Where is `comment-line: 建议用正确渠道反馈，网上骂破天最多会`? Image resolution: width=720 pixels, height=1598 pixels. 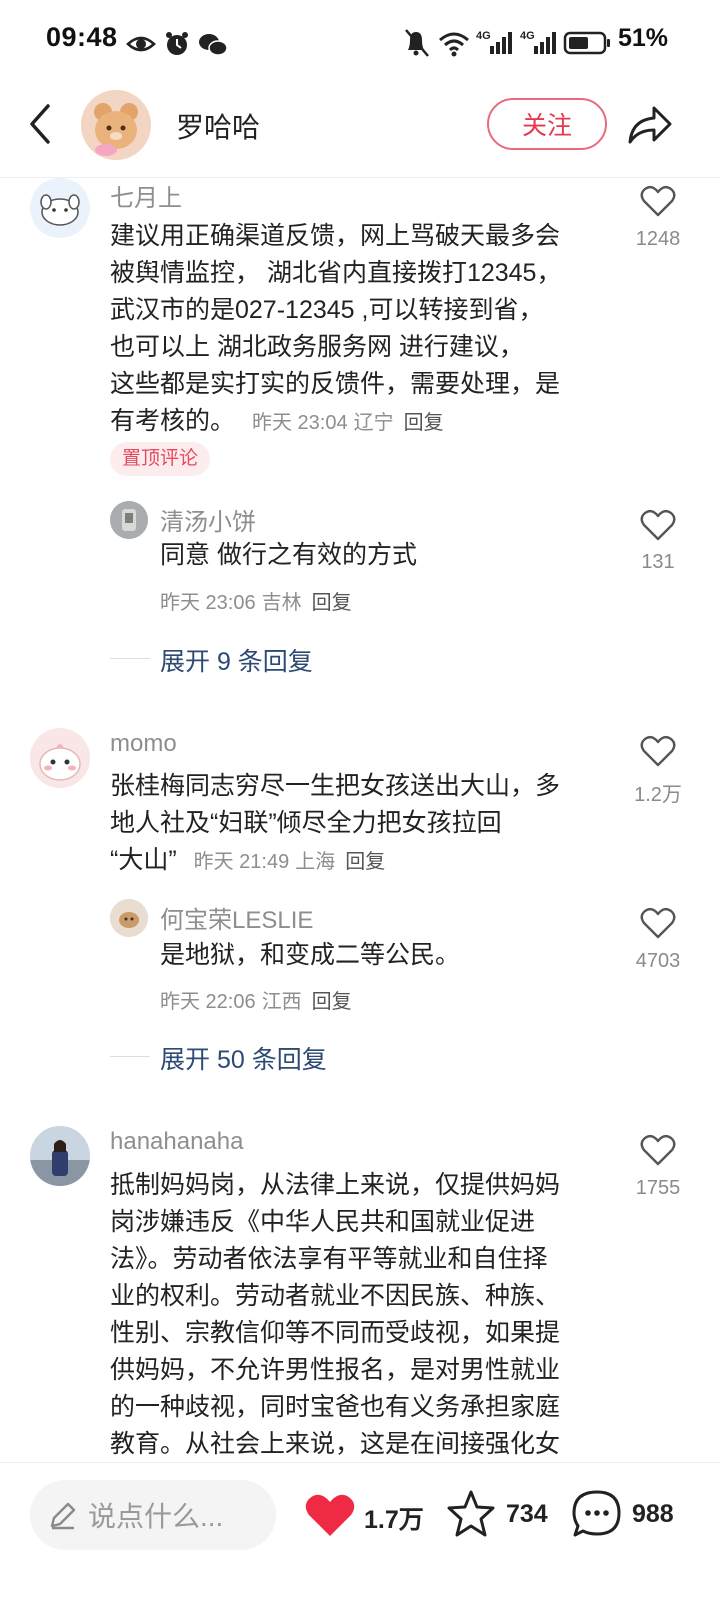
comment-line: 建议用正确渠道反馈，网上骂破天最多会 is located at coordinates (335, 236).